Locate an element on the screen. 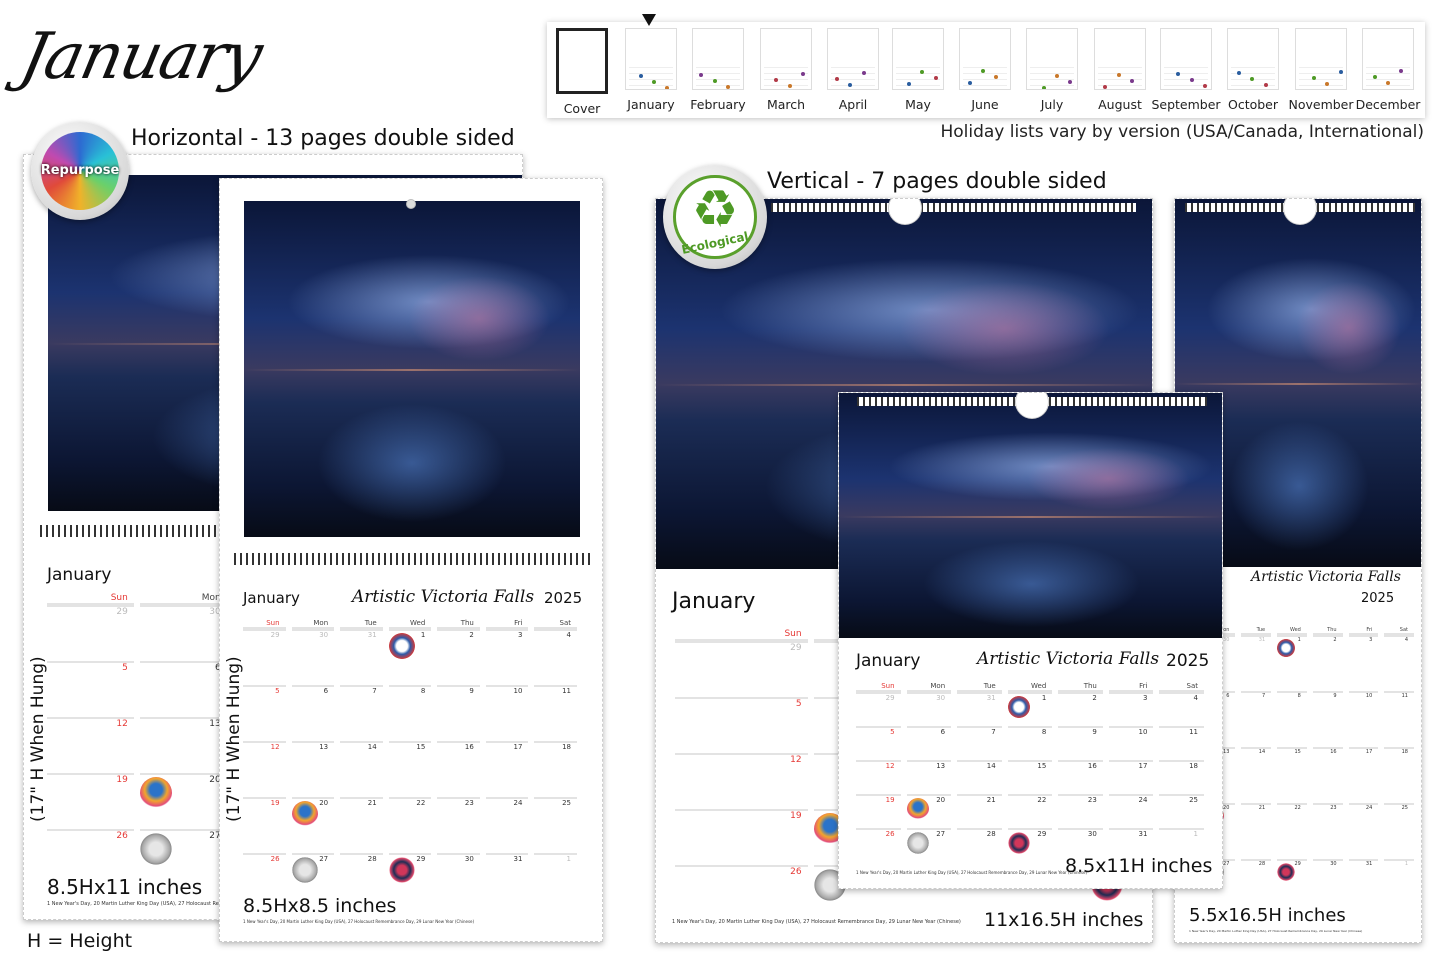 The width and height of the screenshot is (1445, 963). thumbnail-april: April is located at coordinates (853, 70).